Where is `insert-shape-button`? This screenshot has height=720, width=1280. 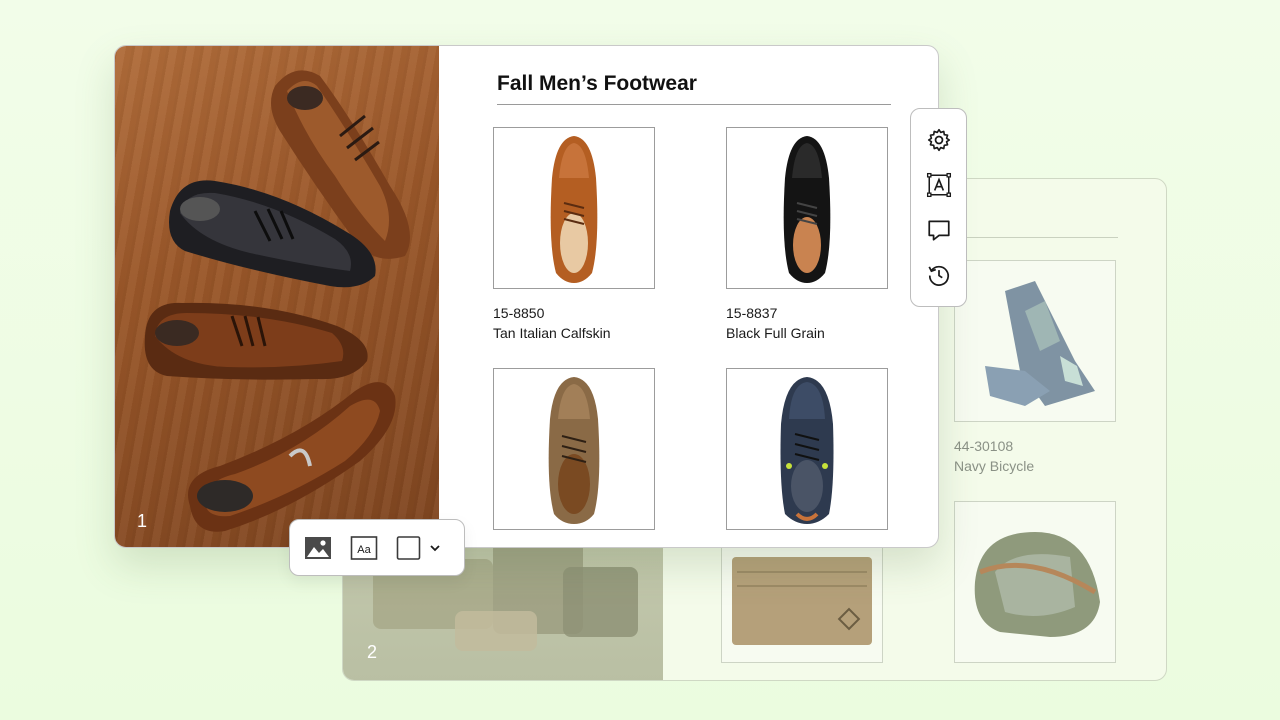 insert-shape-button is located at coordinates (419, 548).